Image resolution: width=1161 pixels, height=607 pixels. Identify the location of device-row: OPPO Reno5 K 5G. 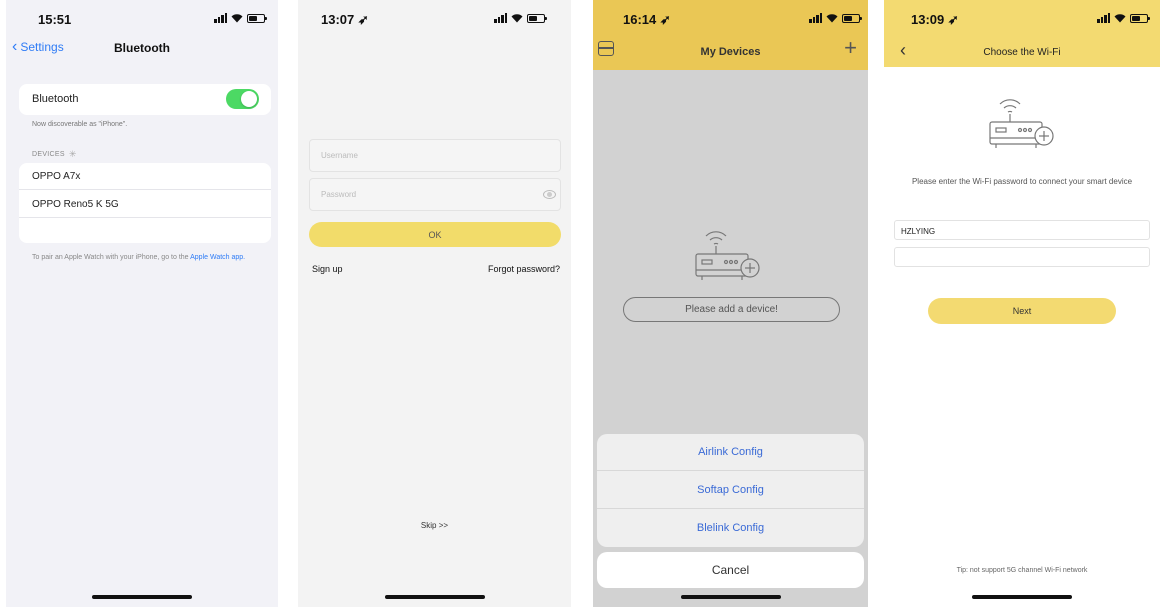
(145, 204).